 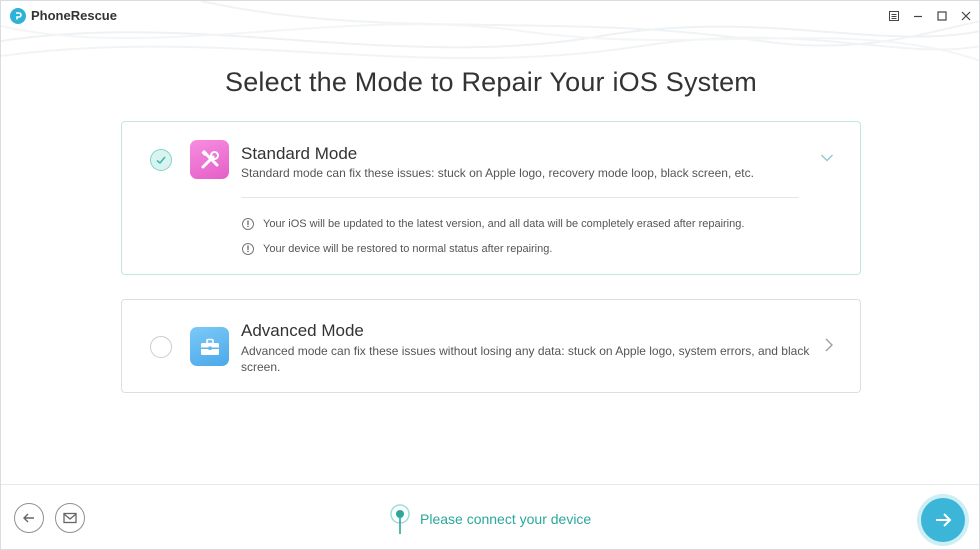 I want to click on divider, so click(x=520, y=197).